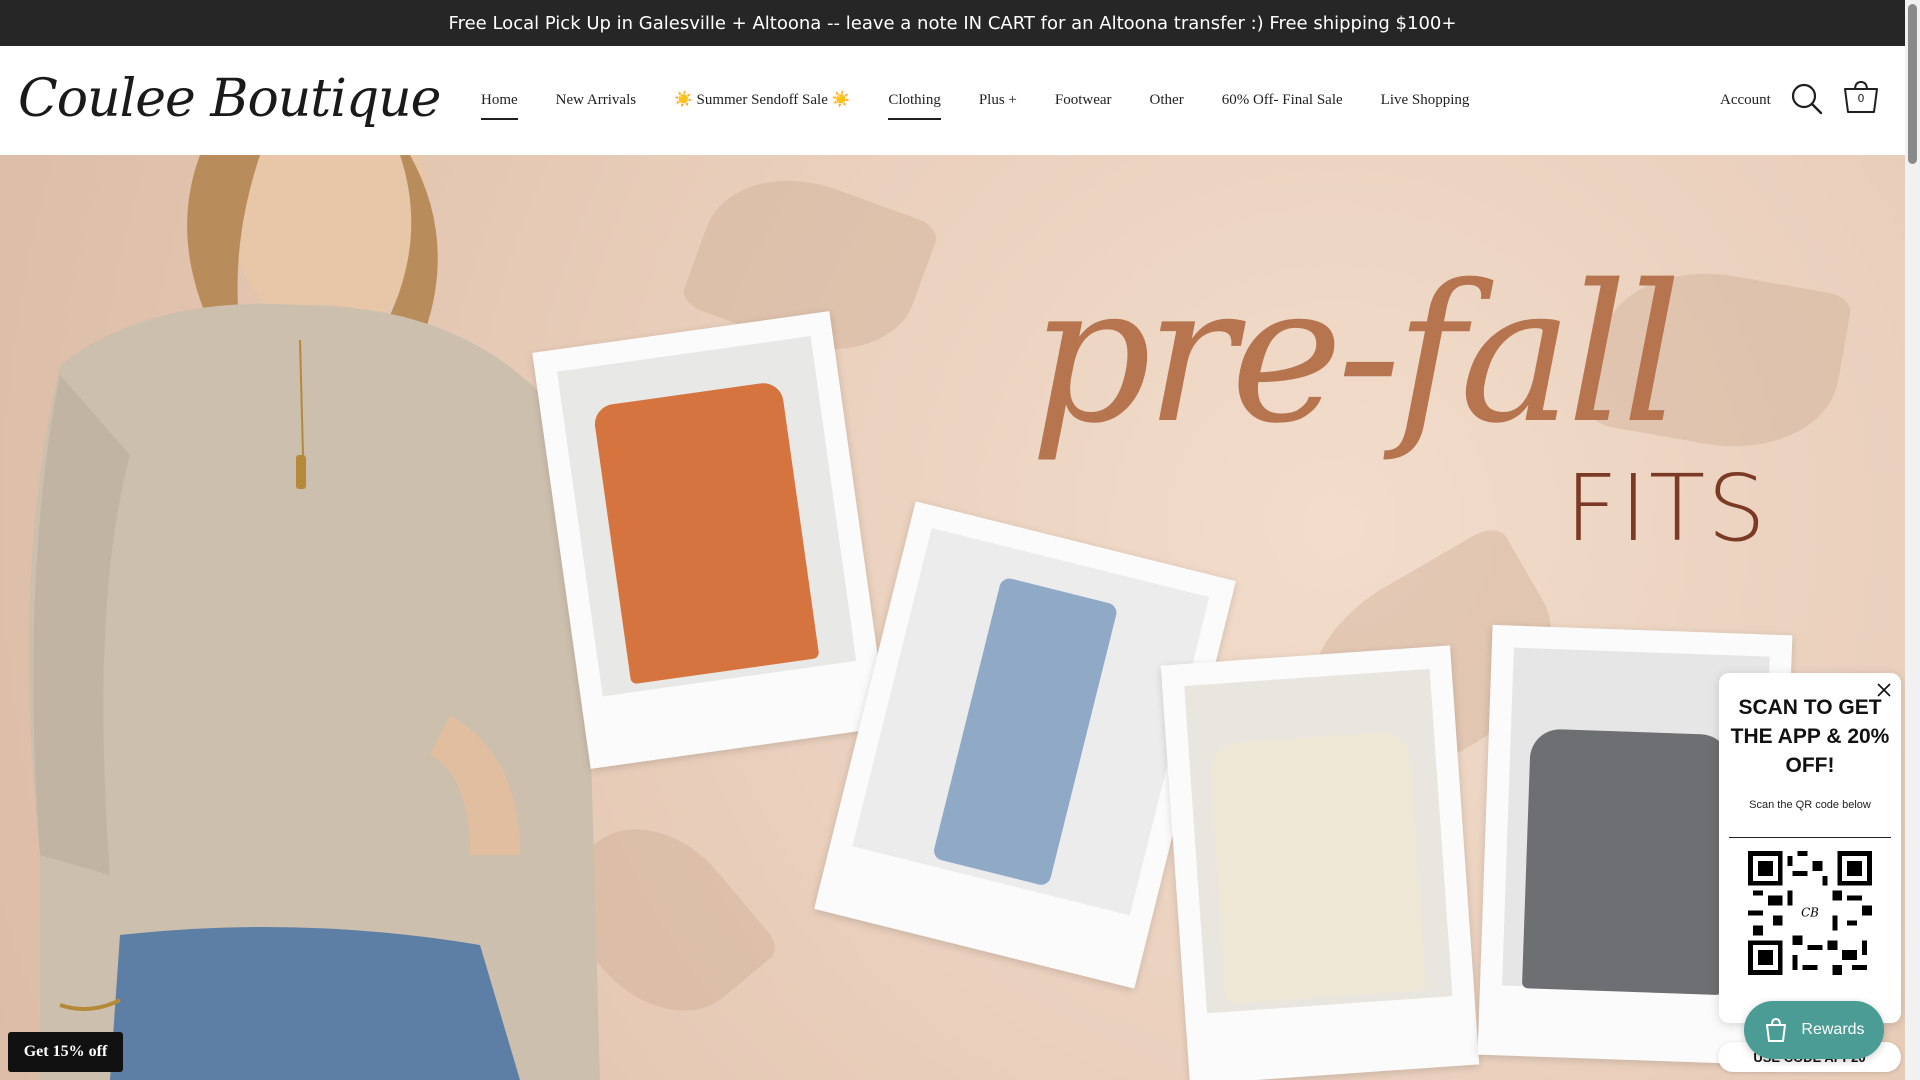 The image size is (1920, 1080). What do you see at coordinates (1833, 1029) in the screenshot?
I see `rewards-label: Rewards` at bounding box center [1833, 1029].